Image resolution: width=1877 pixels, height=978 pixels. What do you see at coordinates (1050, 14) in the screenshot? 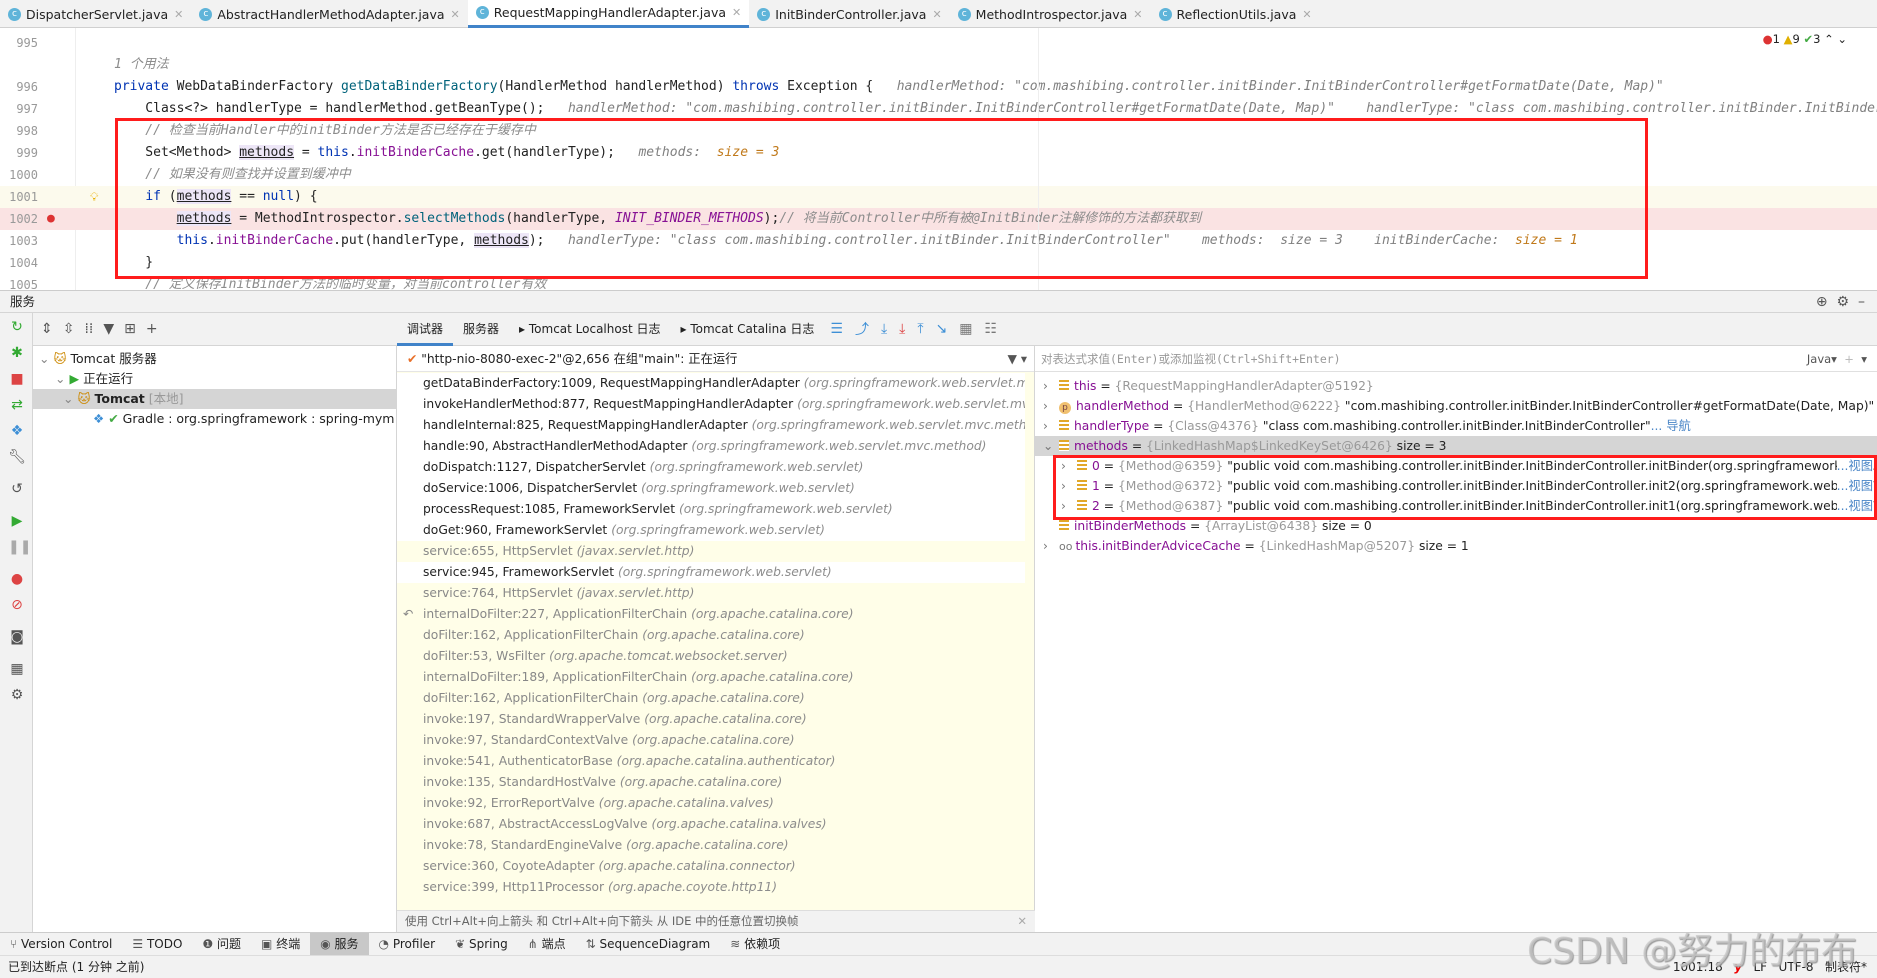
I see `editor-tab: c MethodIntrospector.java ✕` at bounding box center [1050, 14].